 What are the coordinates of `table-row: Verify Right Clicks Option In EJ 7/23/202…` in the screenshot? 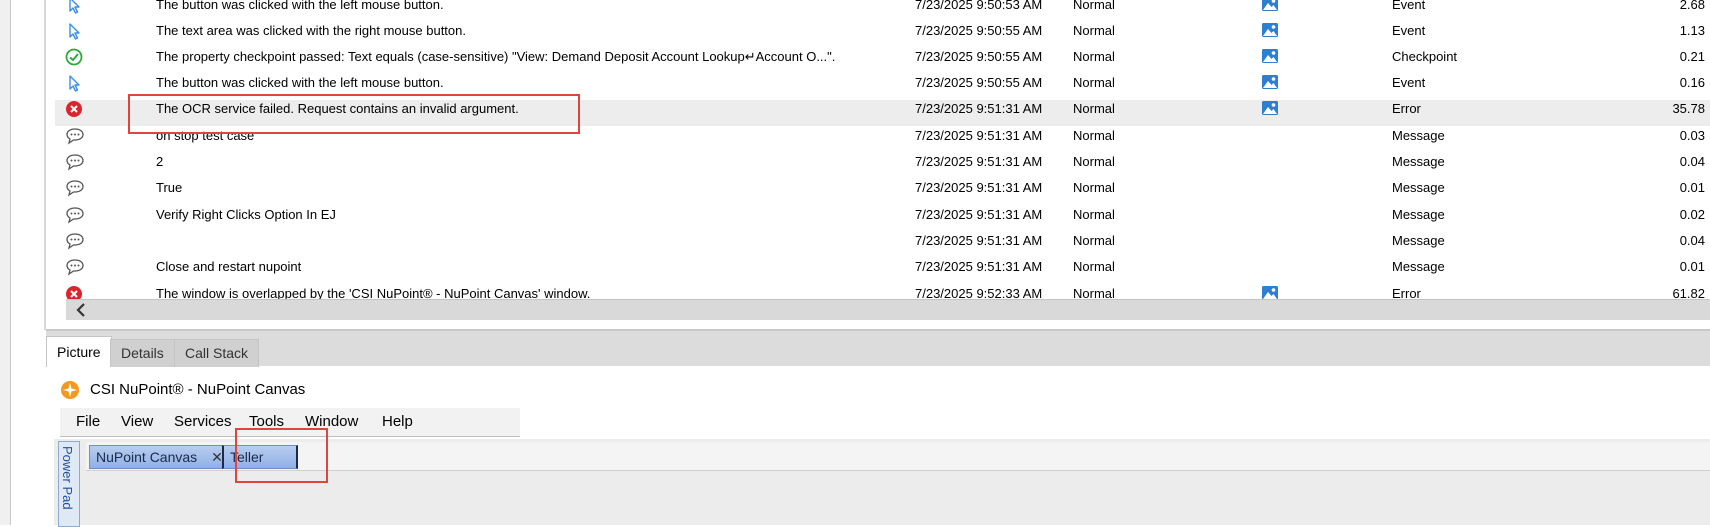 It's located at (882, 219).